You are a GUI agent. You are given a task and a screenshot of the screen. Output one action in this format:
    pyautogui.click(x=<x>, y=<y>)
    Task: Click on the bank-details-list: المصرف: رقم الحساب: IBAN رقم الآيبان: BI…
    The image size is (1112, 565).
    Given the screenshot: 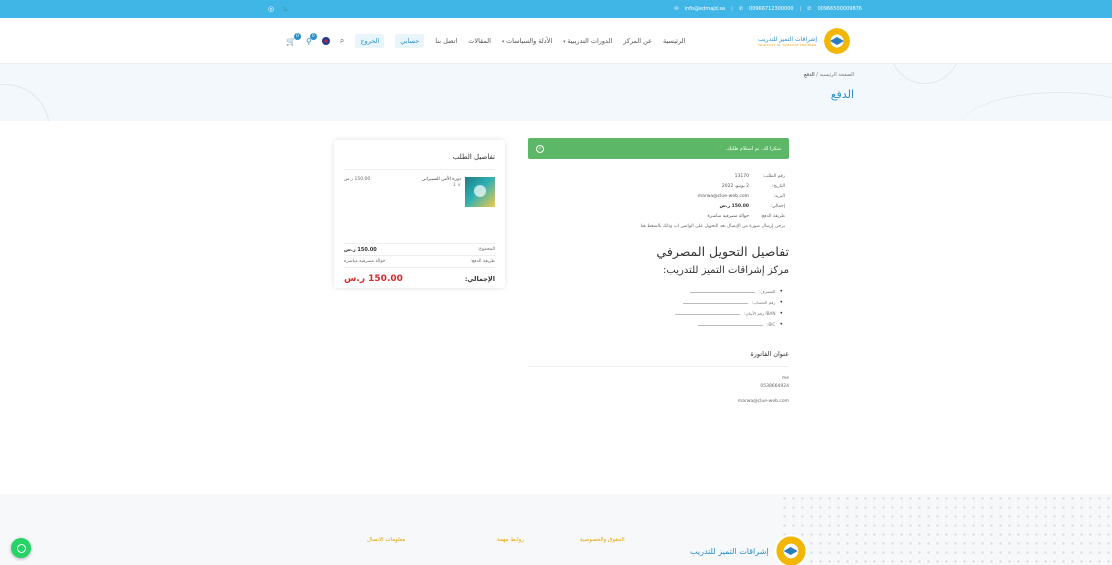 What is the action you would take?
    pyautogui.click(x=655, y=308)
    